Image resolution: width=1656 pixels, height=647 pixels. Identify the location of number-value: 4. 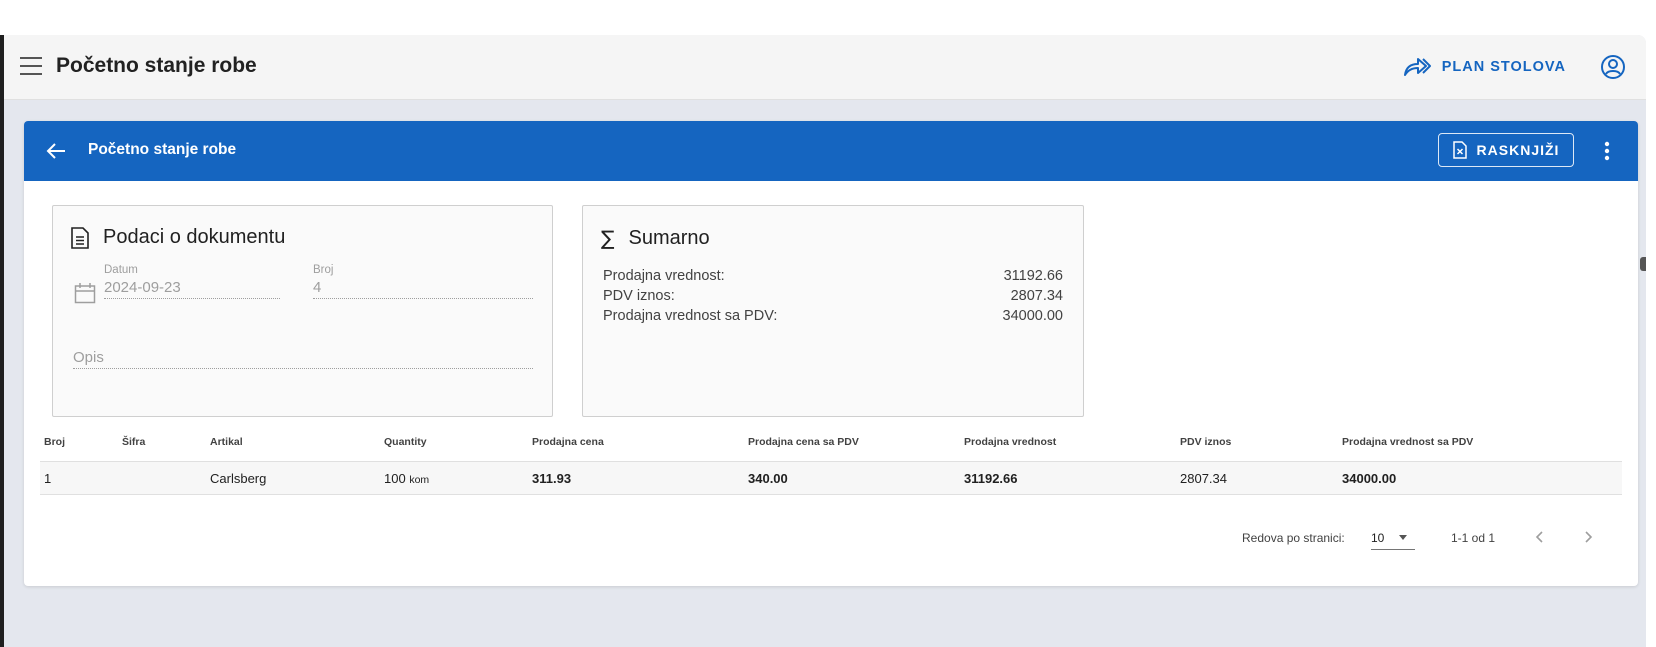
(423, 289).